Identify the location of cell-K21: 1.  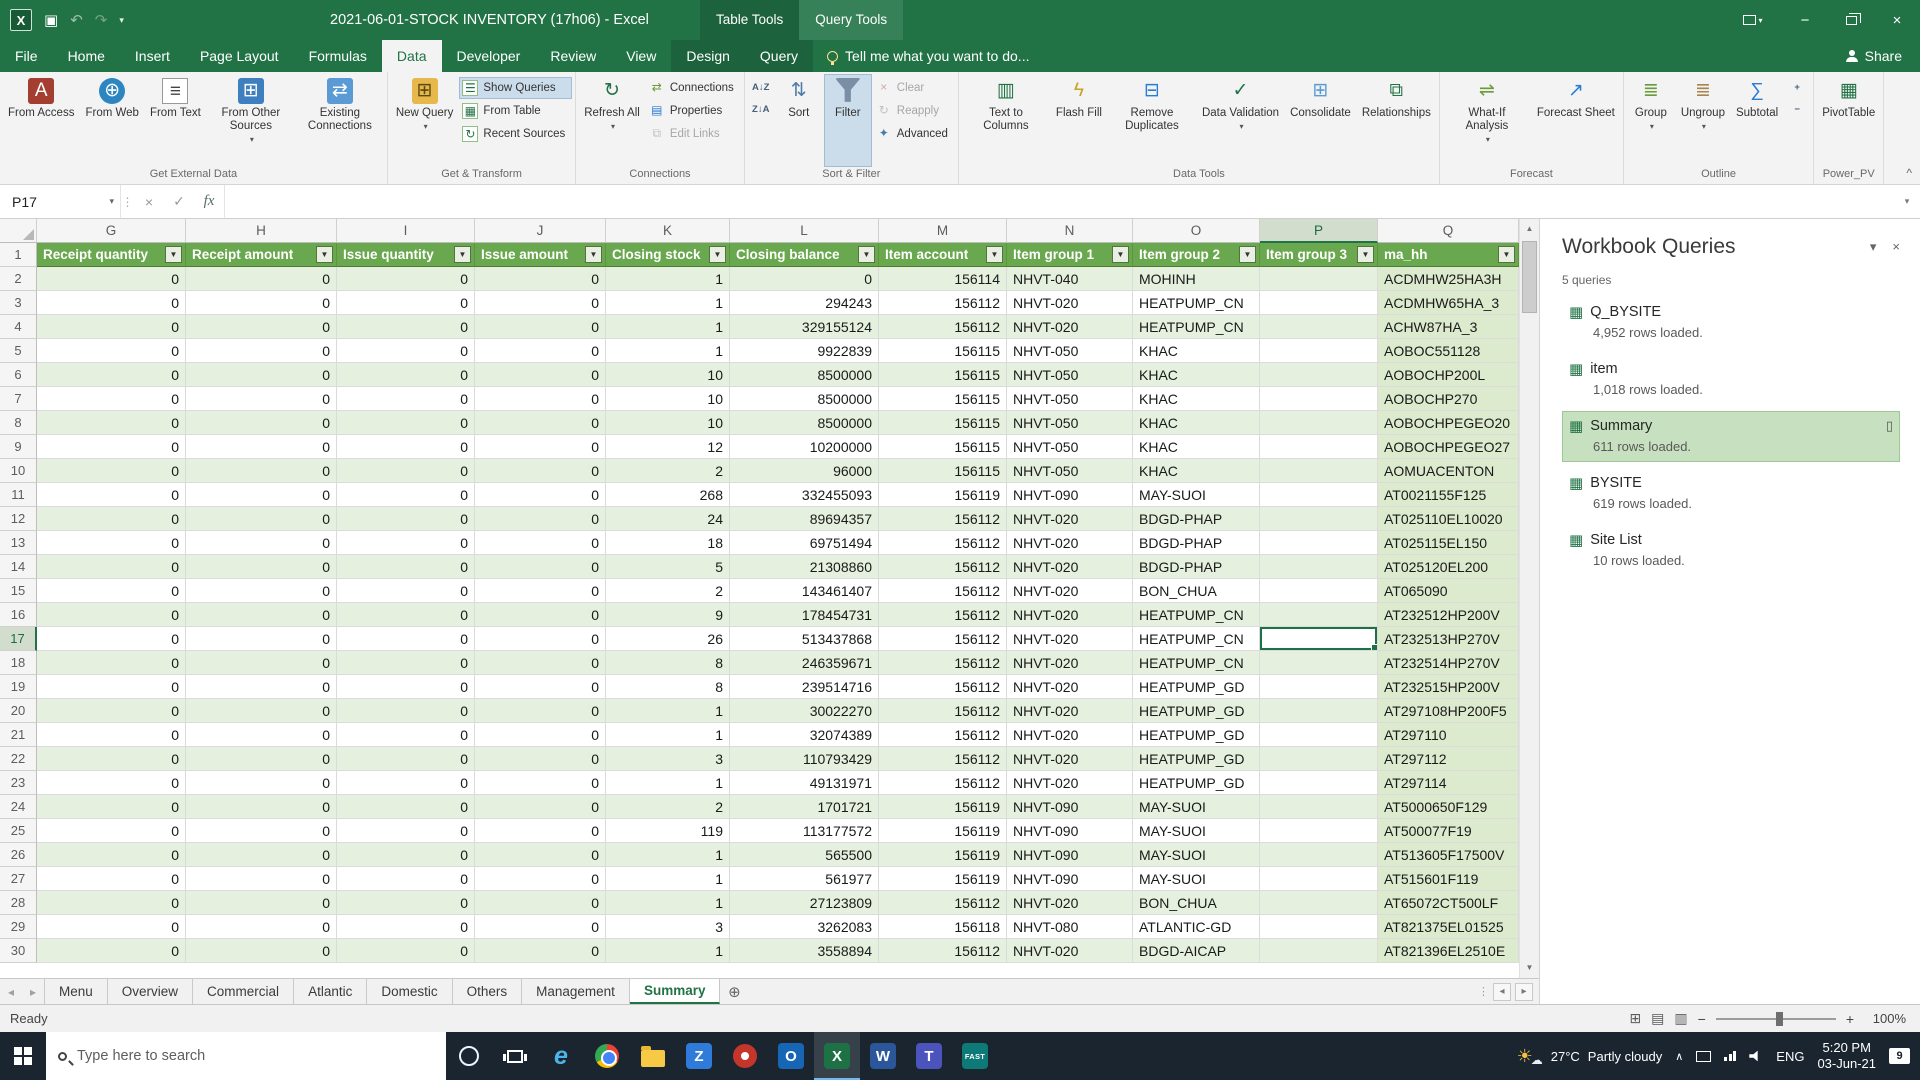
(668, 735).